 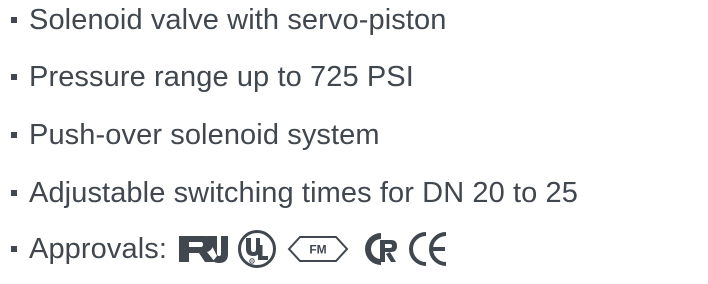 What do you see at coordinates (257, 249) in the screenshot?
I see `ul-listed-icon: R` at bounding box center [257, 249].